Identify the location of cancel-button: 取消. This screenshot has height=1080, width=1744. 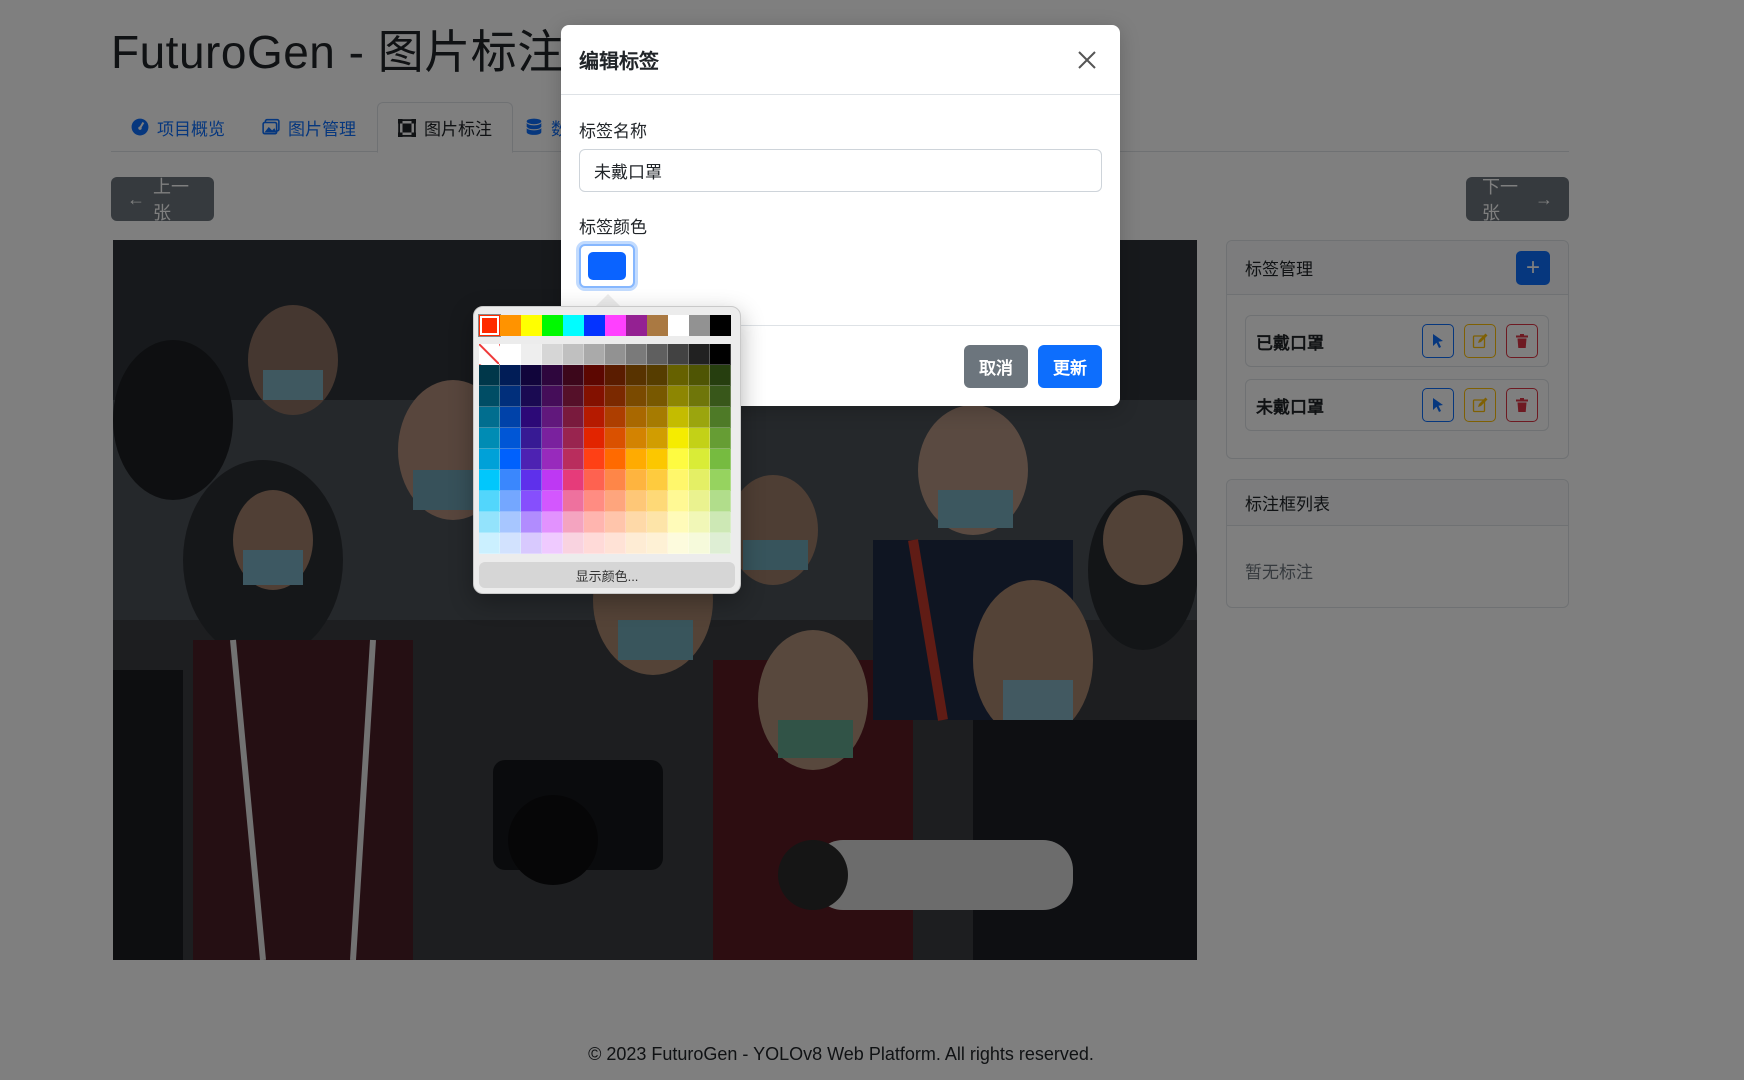
(996, 366).